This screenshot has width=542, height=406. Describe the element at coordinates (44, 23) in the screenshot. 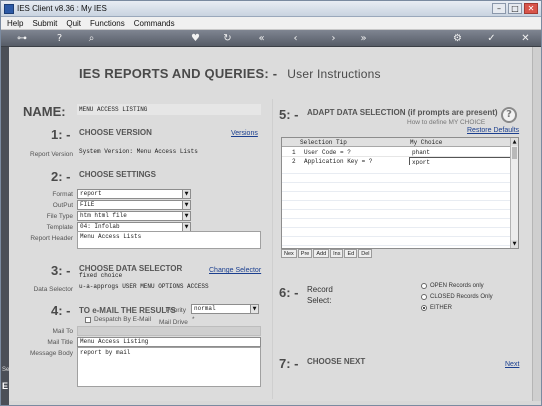

I see `menu-submit: Submit` at that location.